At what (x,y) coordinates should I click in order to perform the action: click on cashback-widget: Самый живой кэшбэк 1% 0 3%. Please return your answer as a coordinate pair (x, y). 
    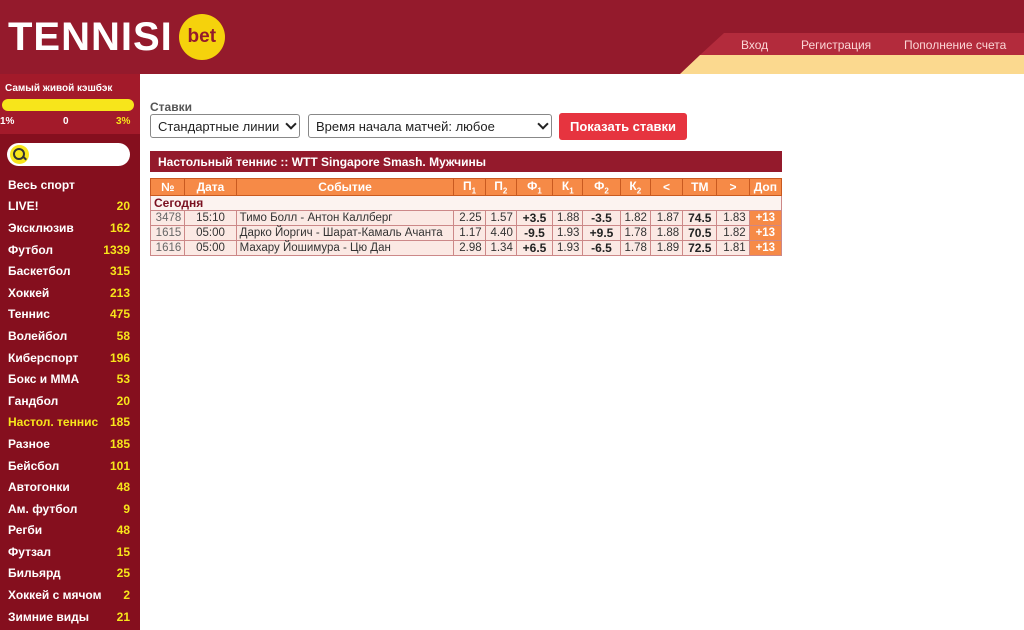
    Looking at the image, I should click on (70, 104).